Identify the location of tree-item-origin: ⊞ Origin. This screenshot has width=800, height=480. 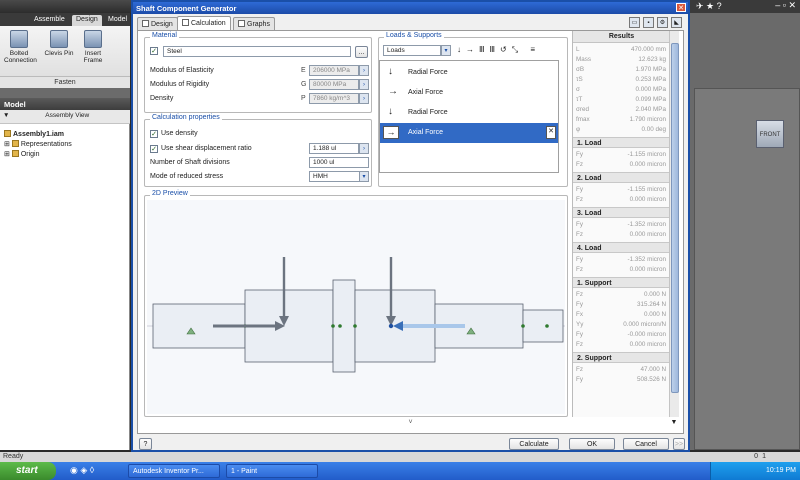
(22, 154).